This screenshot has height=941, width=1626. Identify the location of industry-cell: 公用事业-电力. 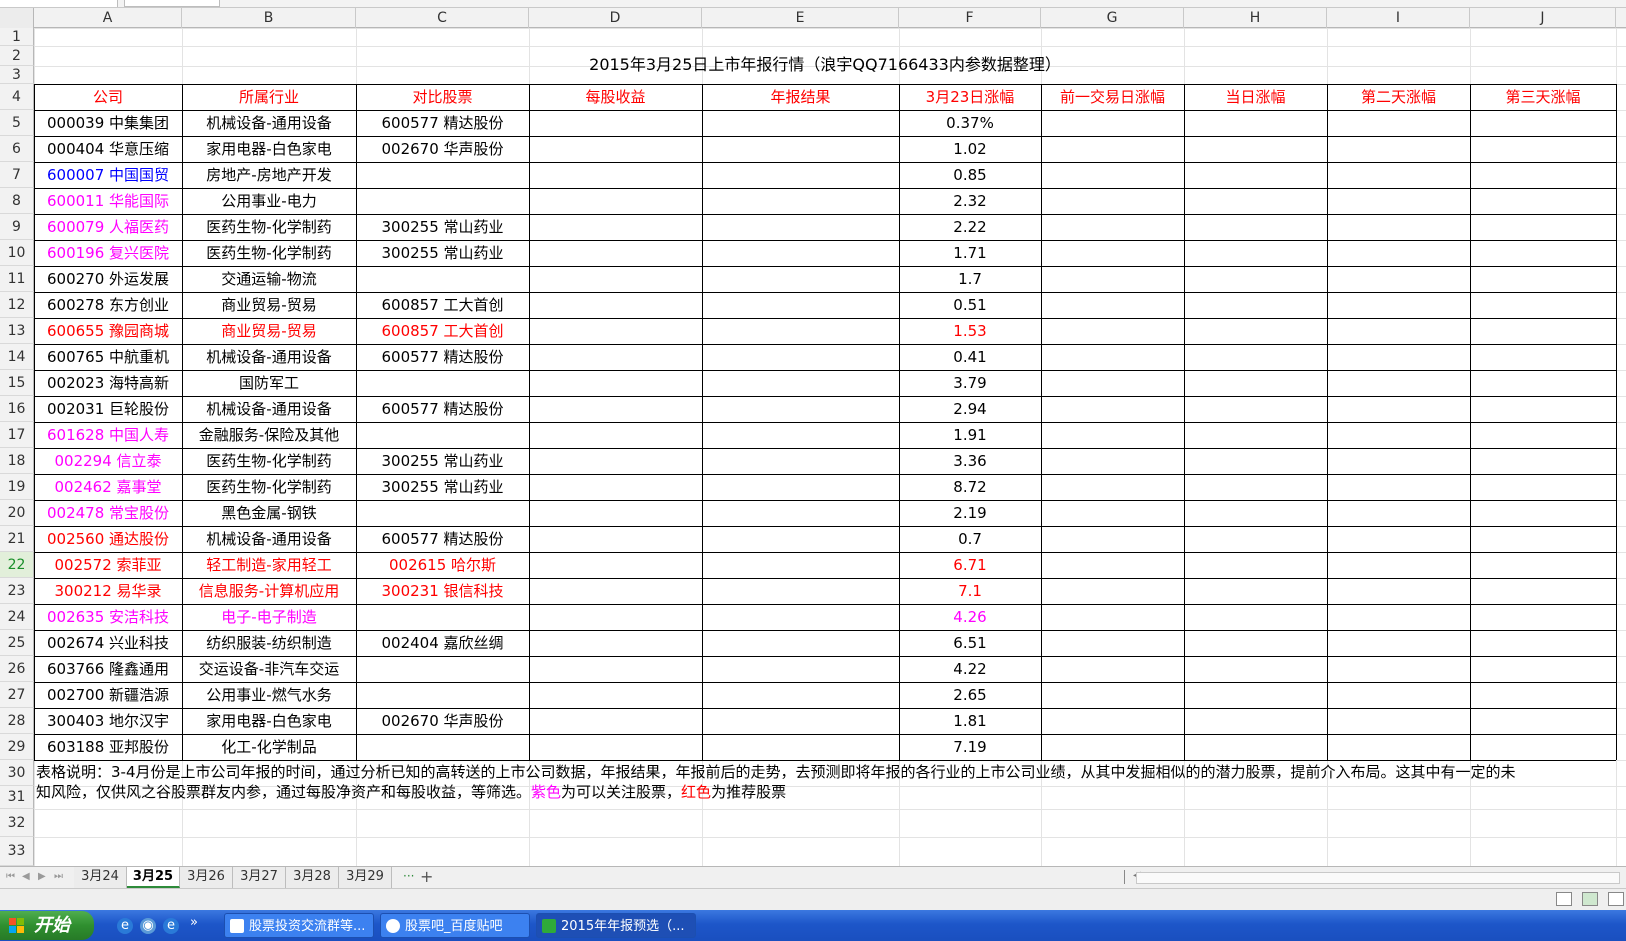
(269, 201).